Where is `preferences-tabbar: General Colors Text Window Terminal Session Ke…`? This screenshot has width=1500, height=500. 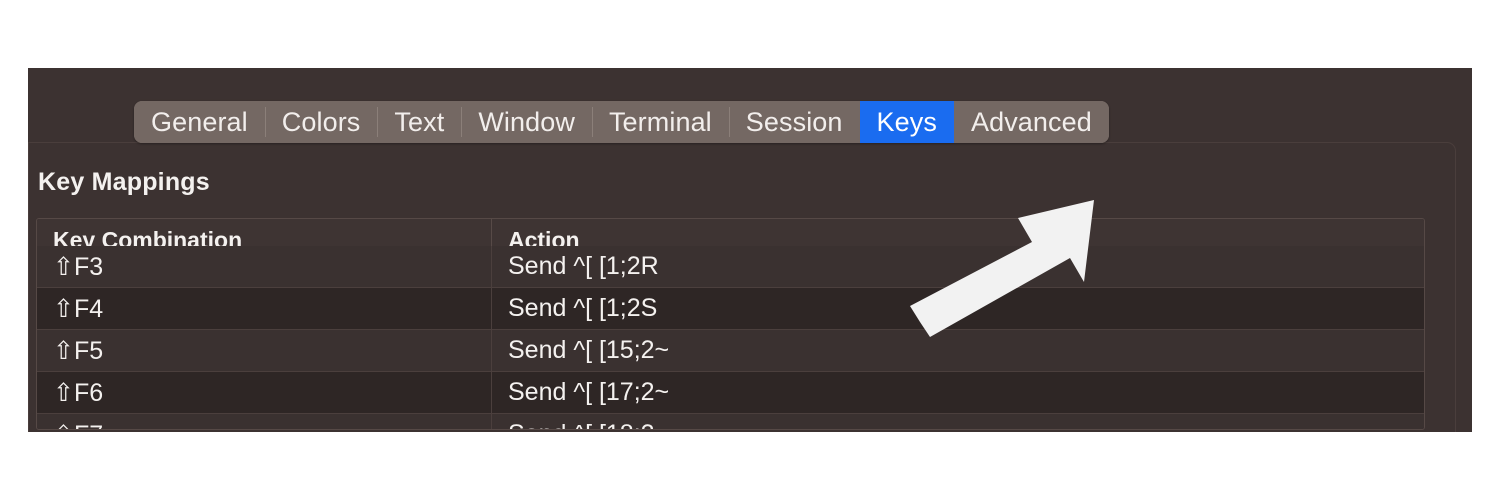 preferences-tabbar: General Colors Text Window Terminal Session Ke… is located at coordinates (621, 122).